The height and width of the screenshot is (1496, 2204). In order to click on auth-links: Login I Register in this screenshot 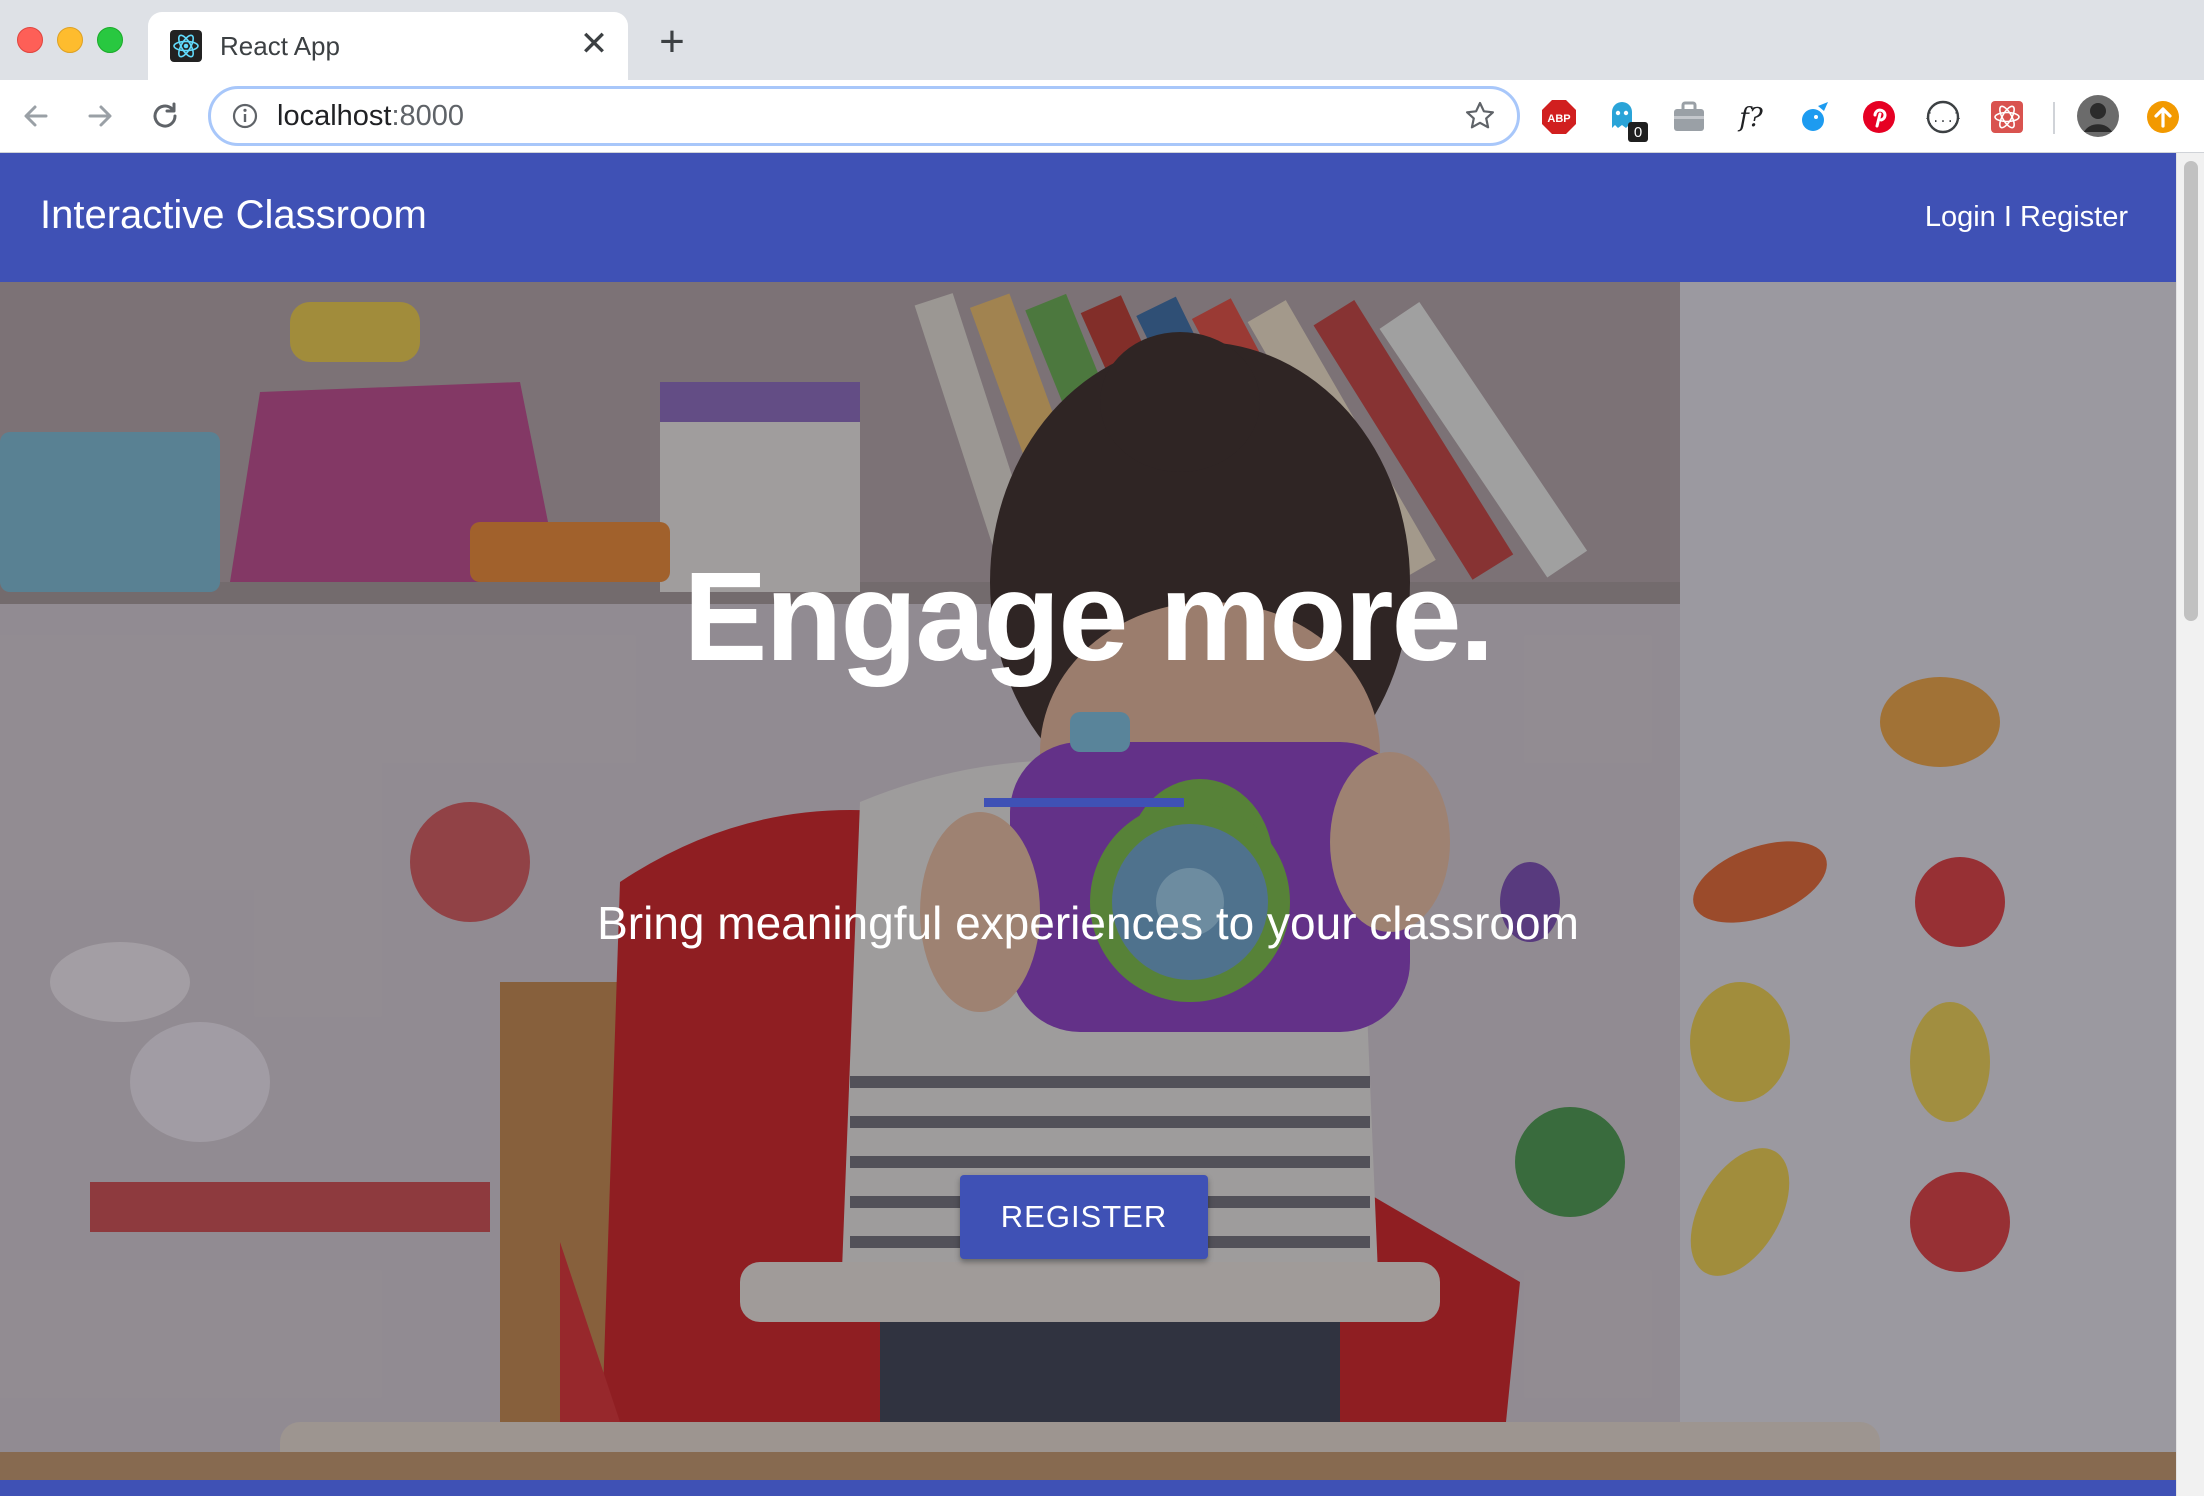, I will do `click(2026, 217)`.